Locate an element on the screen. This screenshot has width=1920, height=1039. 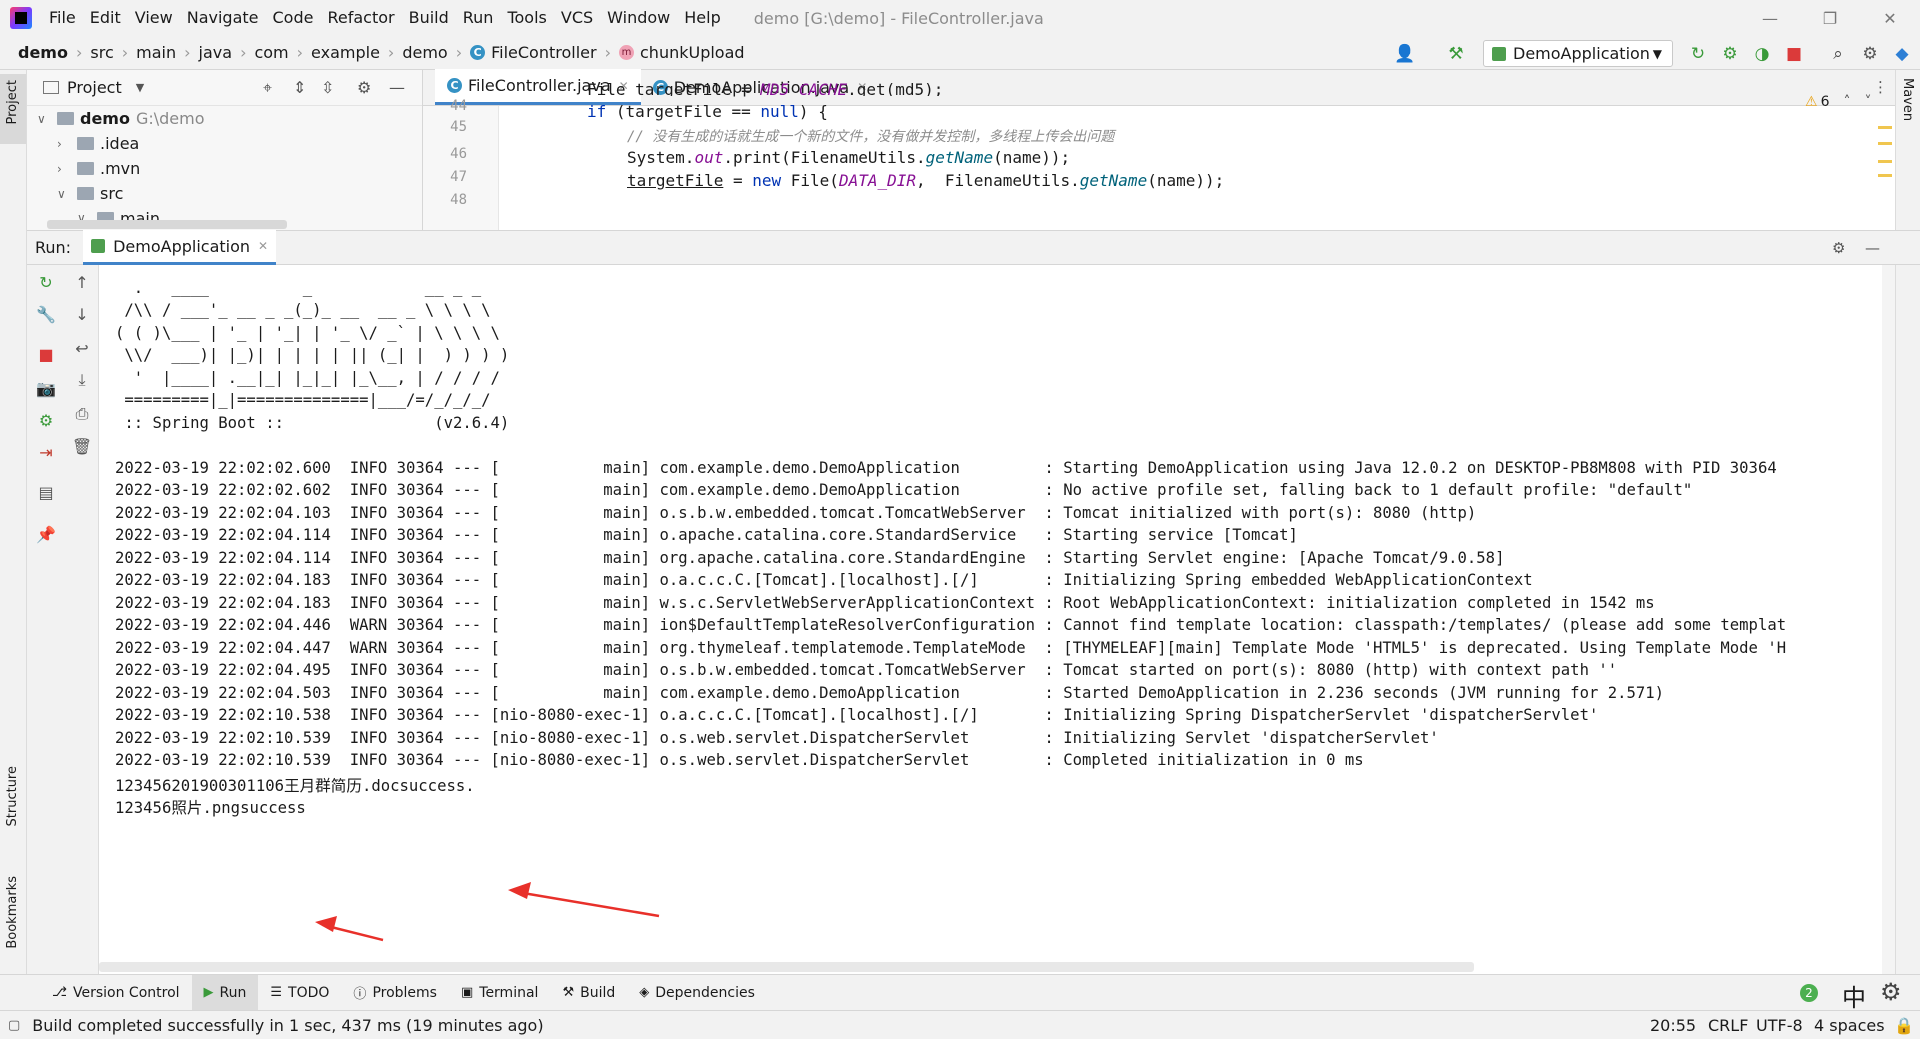
tab-problems: ⓘ Problems is located at coordinates (395, 993).